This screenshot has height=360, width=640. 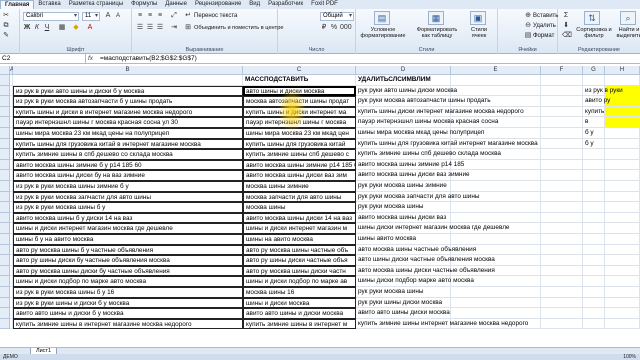 I want to click on column-header-g: G, so click(x=594, y=70).